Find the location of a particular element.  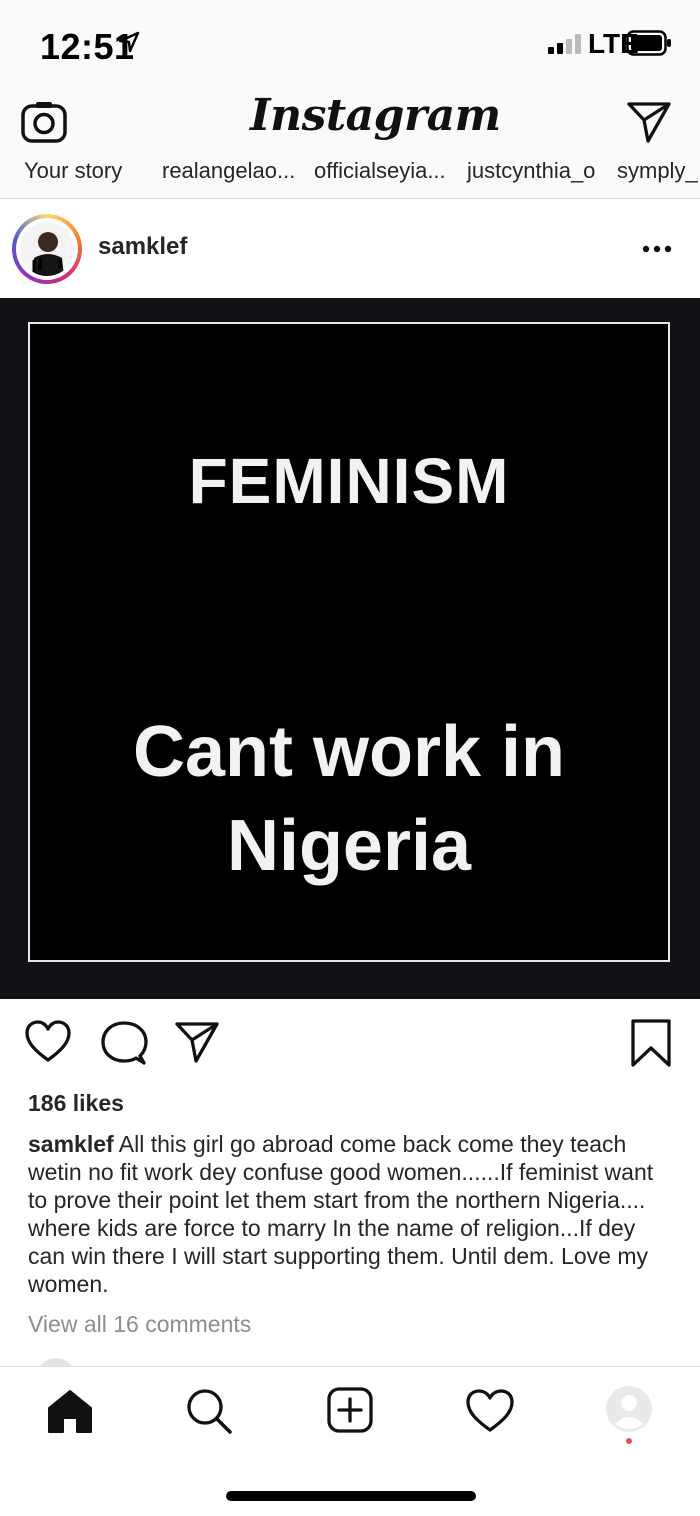

camera-icon is located at coordinates (44, 122).